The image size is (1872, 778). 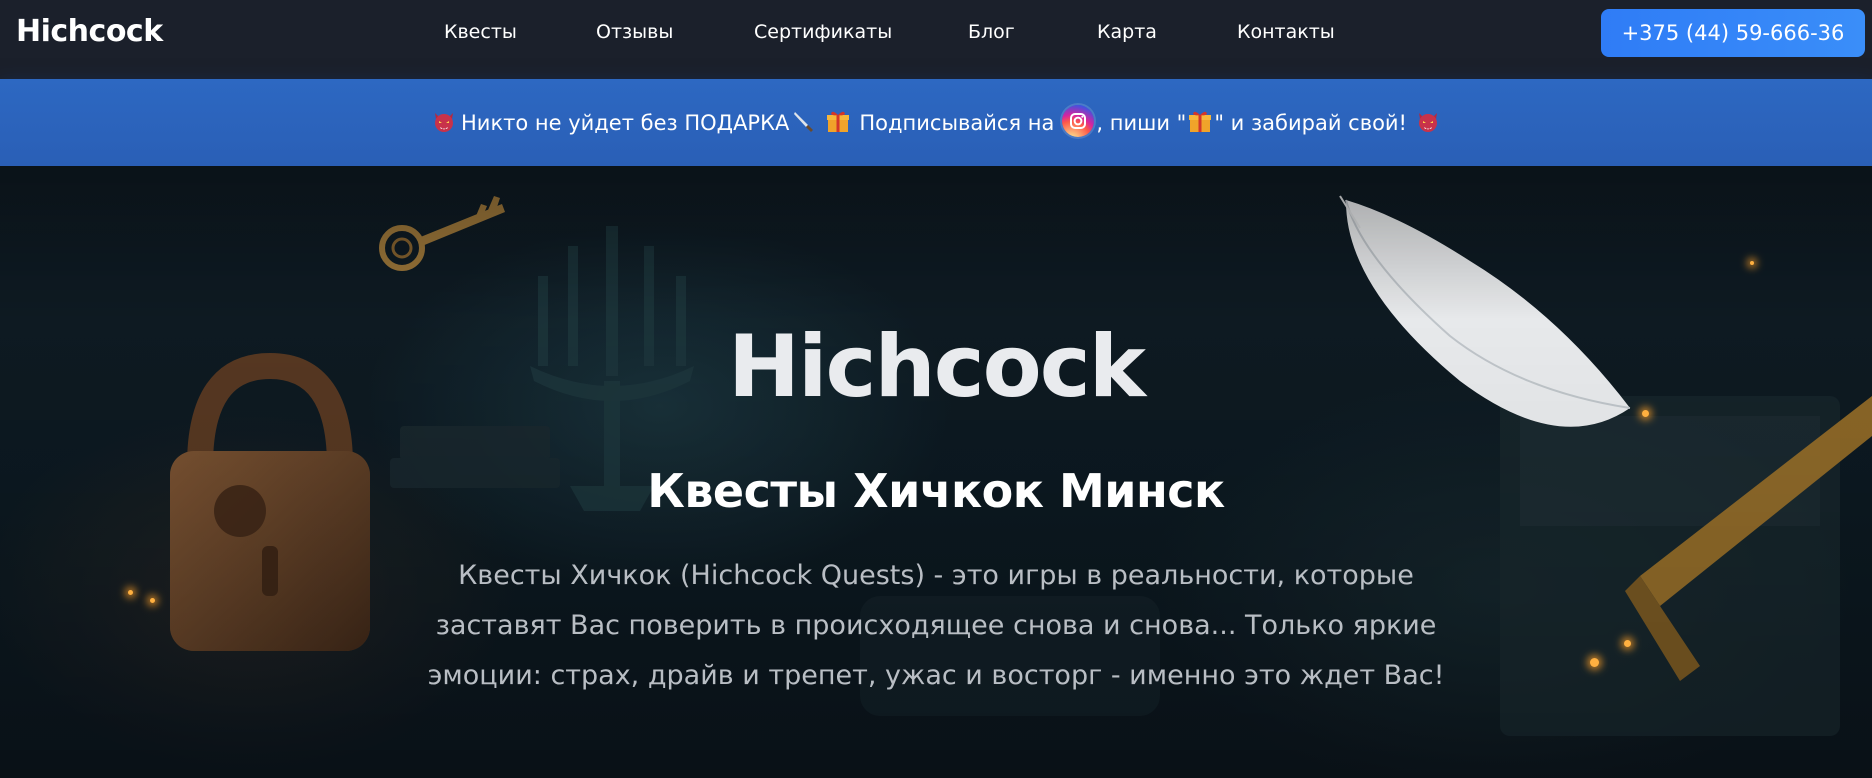 I want to click on nav-link-blog: Блог, so click(x=991, y=32).